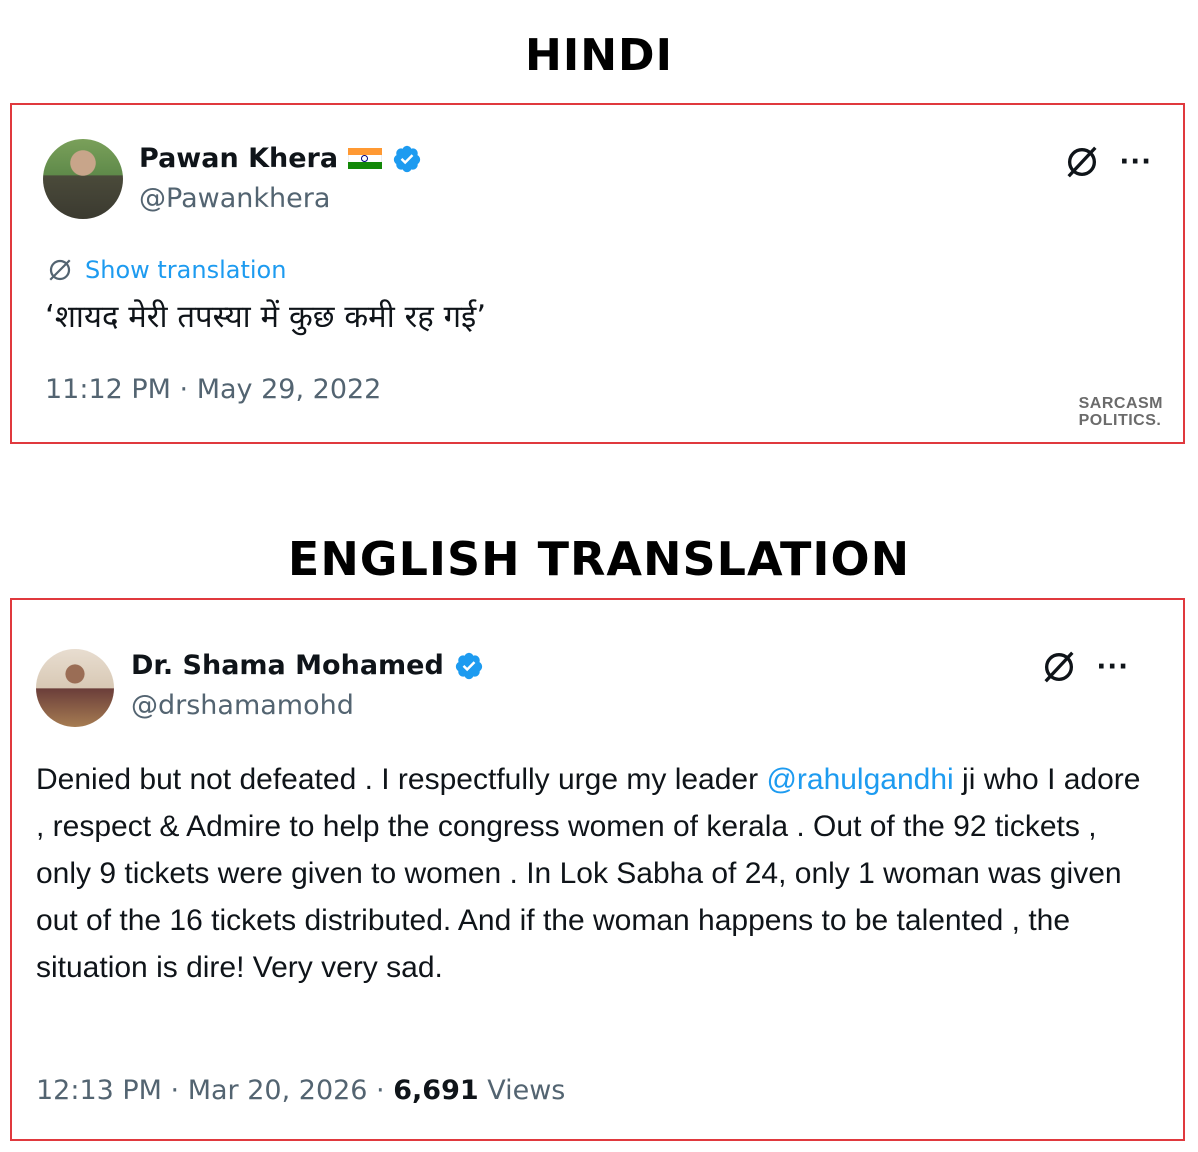 This screenshot has height=1152, width=1198. What do you see at coordinates (522, 1090) in the screenshot?
I see `views-label: Views` at bounding box center [522, 1090].